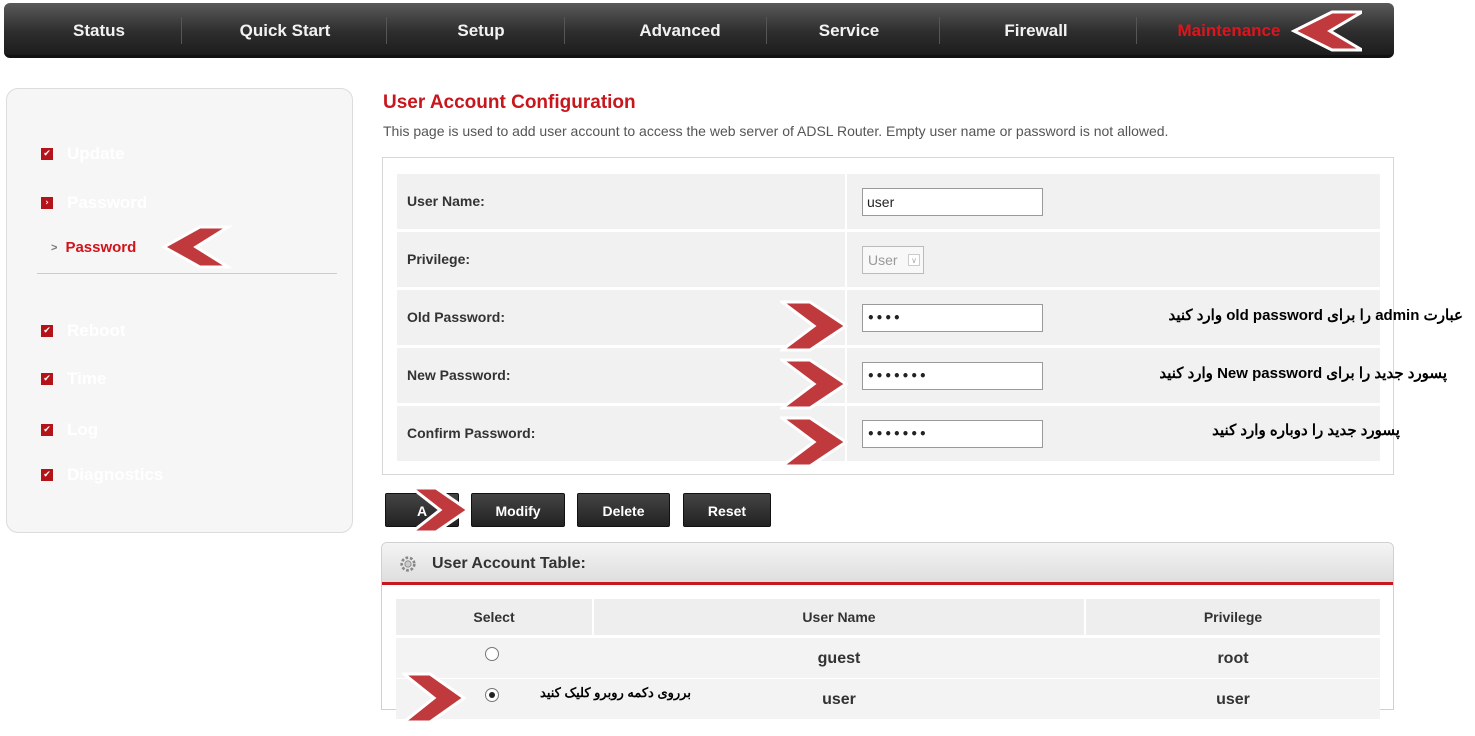 Image resolution: width=1475 pixels, height=736 pixels. What do you see at coordinates (952, 318) in the screenshot?
I see `old-password-input: ••••` at bounding box center [952, 318].